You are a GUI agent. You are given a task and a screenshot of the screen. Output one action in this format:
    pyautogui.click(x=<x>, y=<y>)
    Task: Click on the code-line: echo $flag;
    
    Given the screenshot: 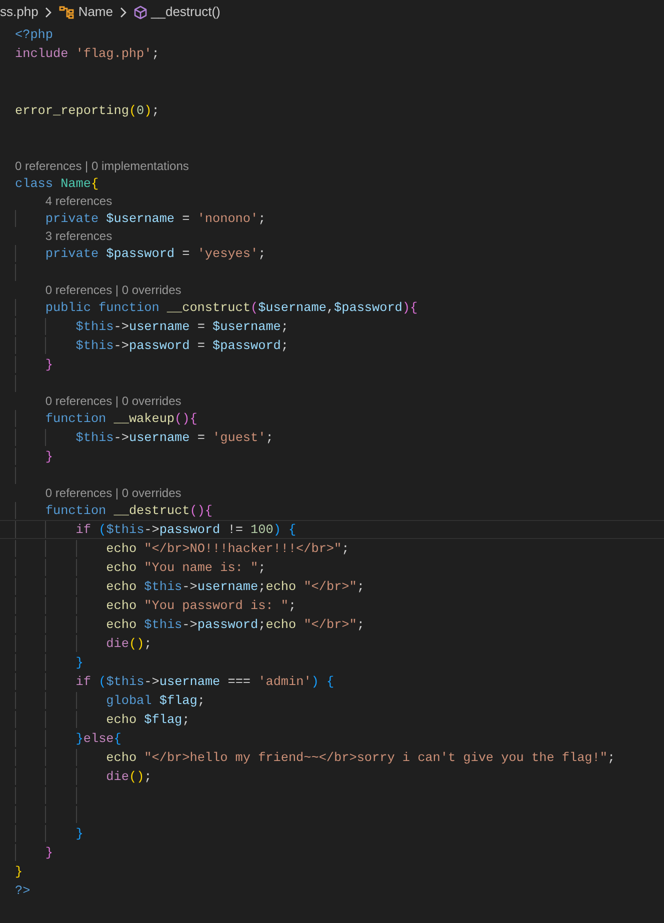 What is the action you would take?
    pyautogui.click(x=148, y=719)
    